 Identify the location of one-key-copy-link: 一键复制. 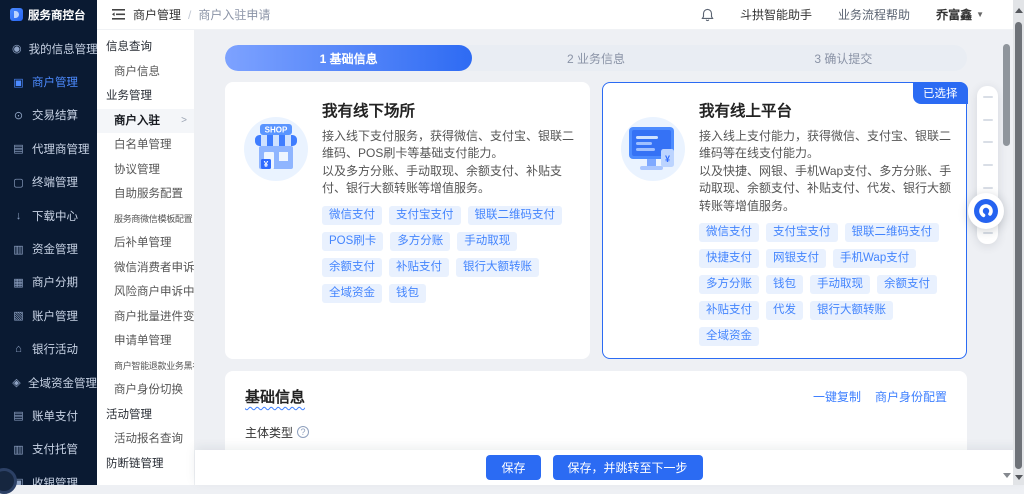
(837, 396).